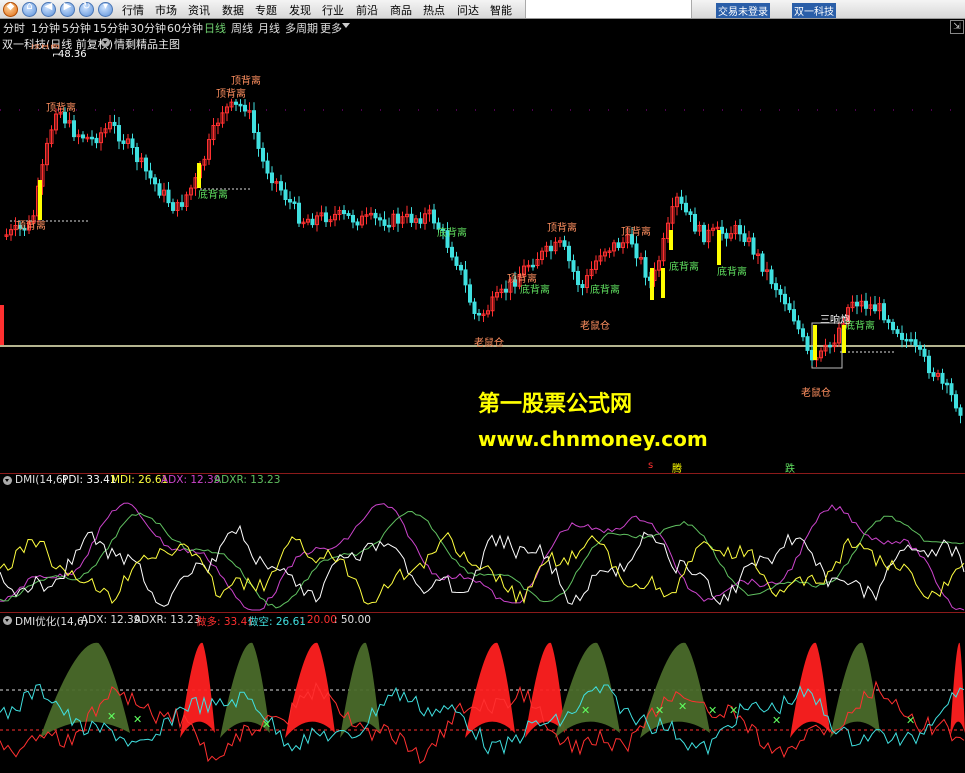  I want to click on trade-login-status: 交易未登录, so click(743, 10).